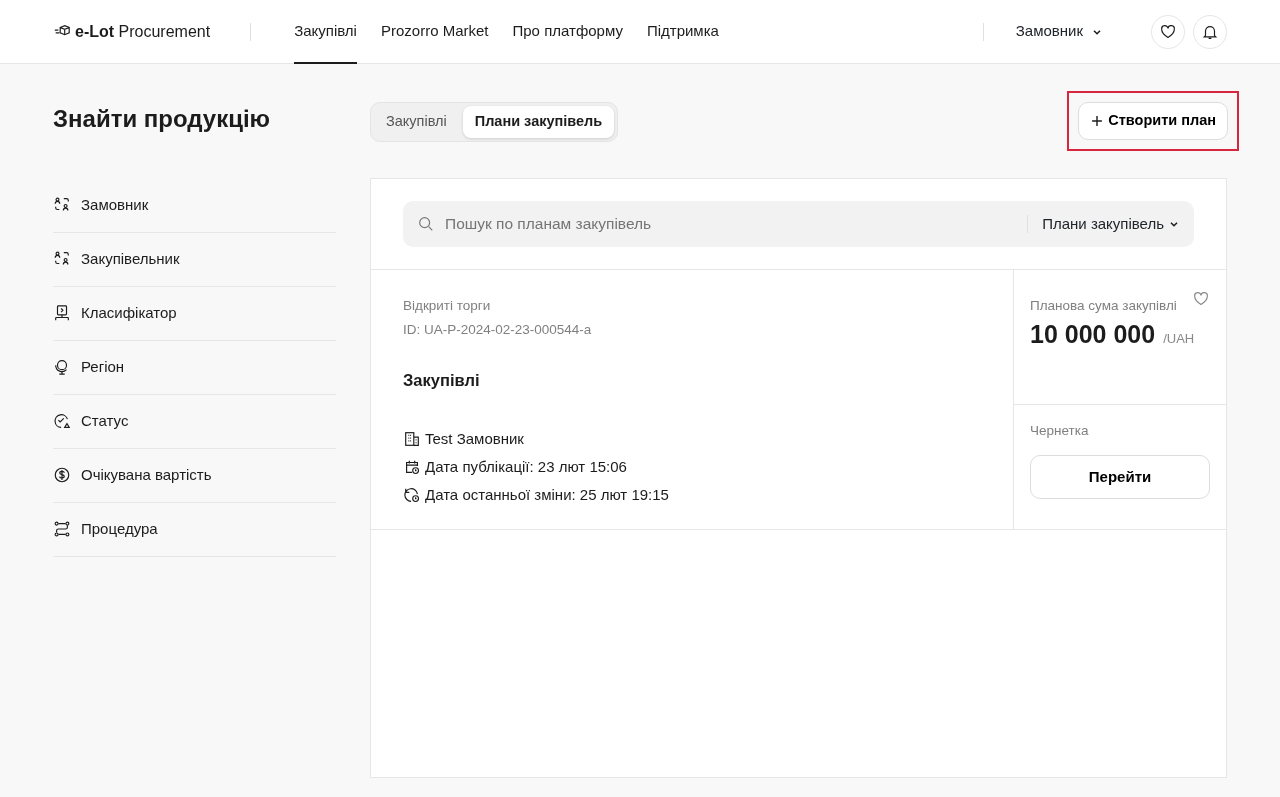 This screenshot has width=1280, height=797. Describe the element at coordinates (547, 494) in the screenshot. I see `modified-date: Дата останньої зміни: 25 лют 19:15` at that location.